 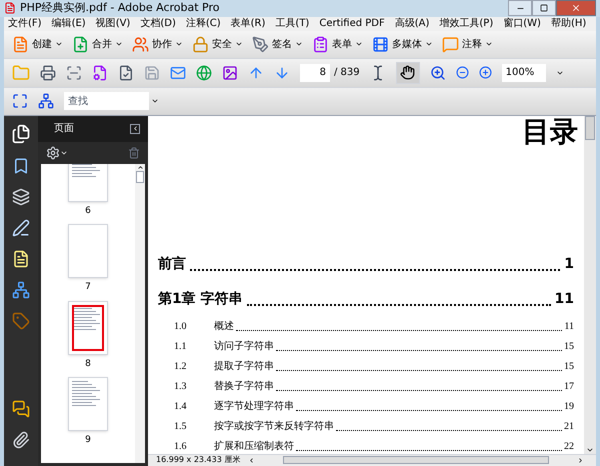 I want to click on zoom-in-icon, so click(x=485, y=72).